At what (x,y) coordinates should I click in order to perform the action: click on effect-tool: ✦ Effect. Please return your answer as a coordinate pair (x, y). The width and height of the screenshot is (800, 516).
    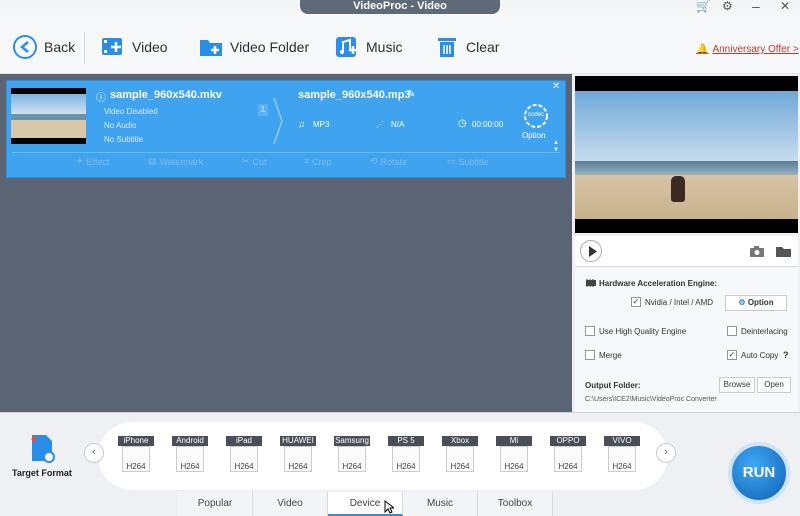
    Looking at the image, I should click on (92, 161).